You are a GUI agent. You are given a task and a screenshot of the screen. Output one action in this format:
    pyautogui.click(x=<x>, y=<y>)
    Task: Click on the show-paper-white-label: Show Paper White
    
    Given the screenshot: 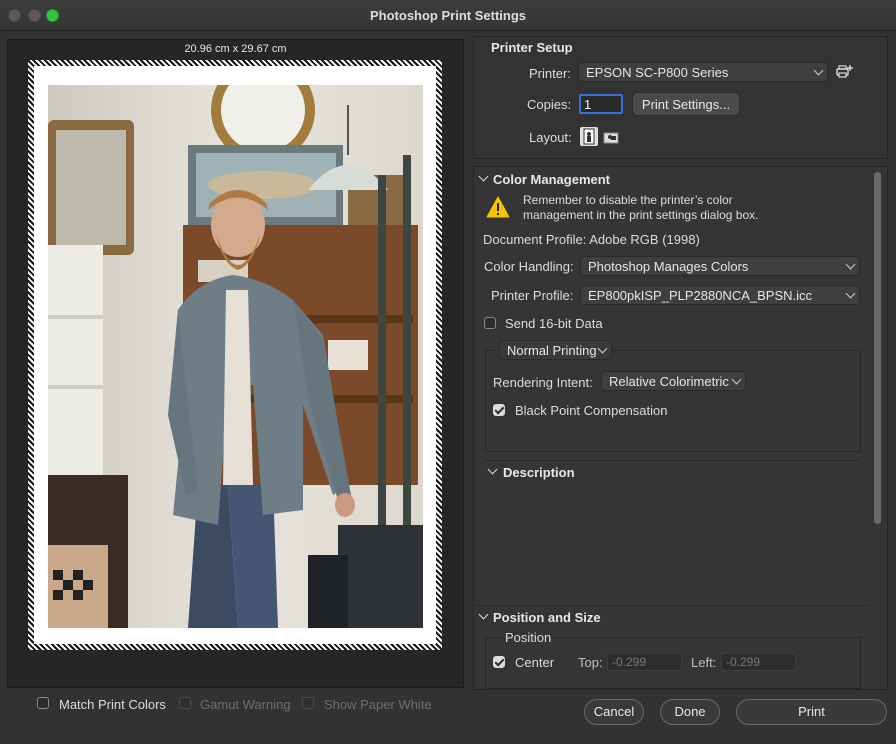 What is the action you would take?
    pyautogui.click(x=378, y=704)
    